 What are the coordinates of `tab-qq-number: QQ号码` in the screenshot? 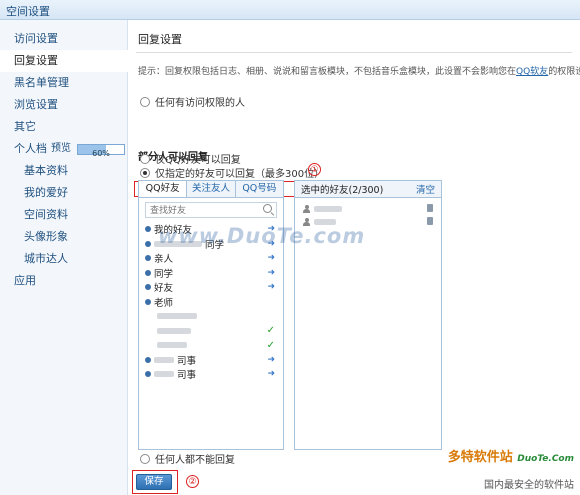 It's located at (259, 189).